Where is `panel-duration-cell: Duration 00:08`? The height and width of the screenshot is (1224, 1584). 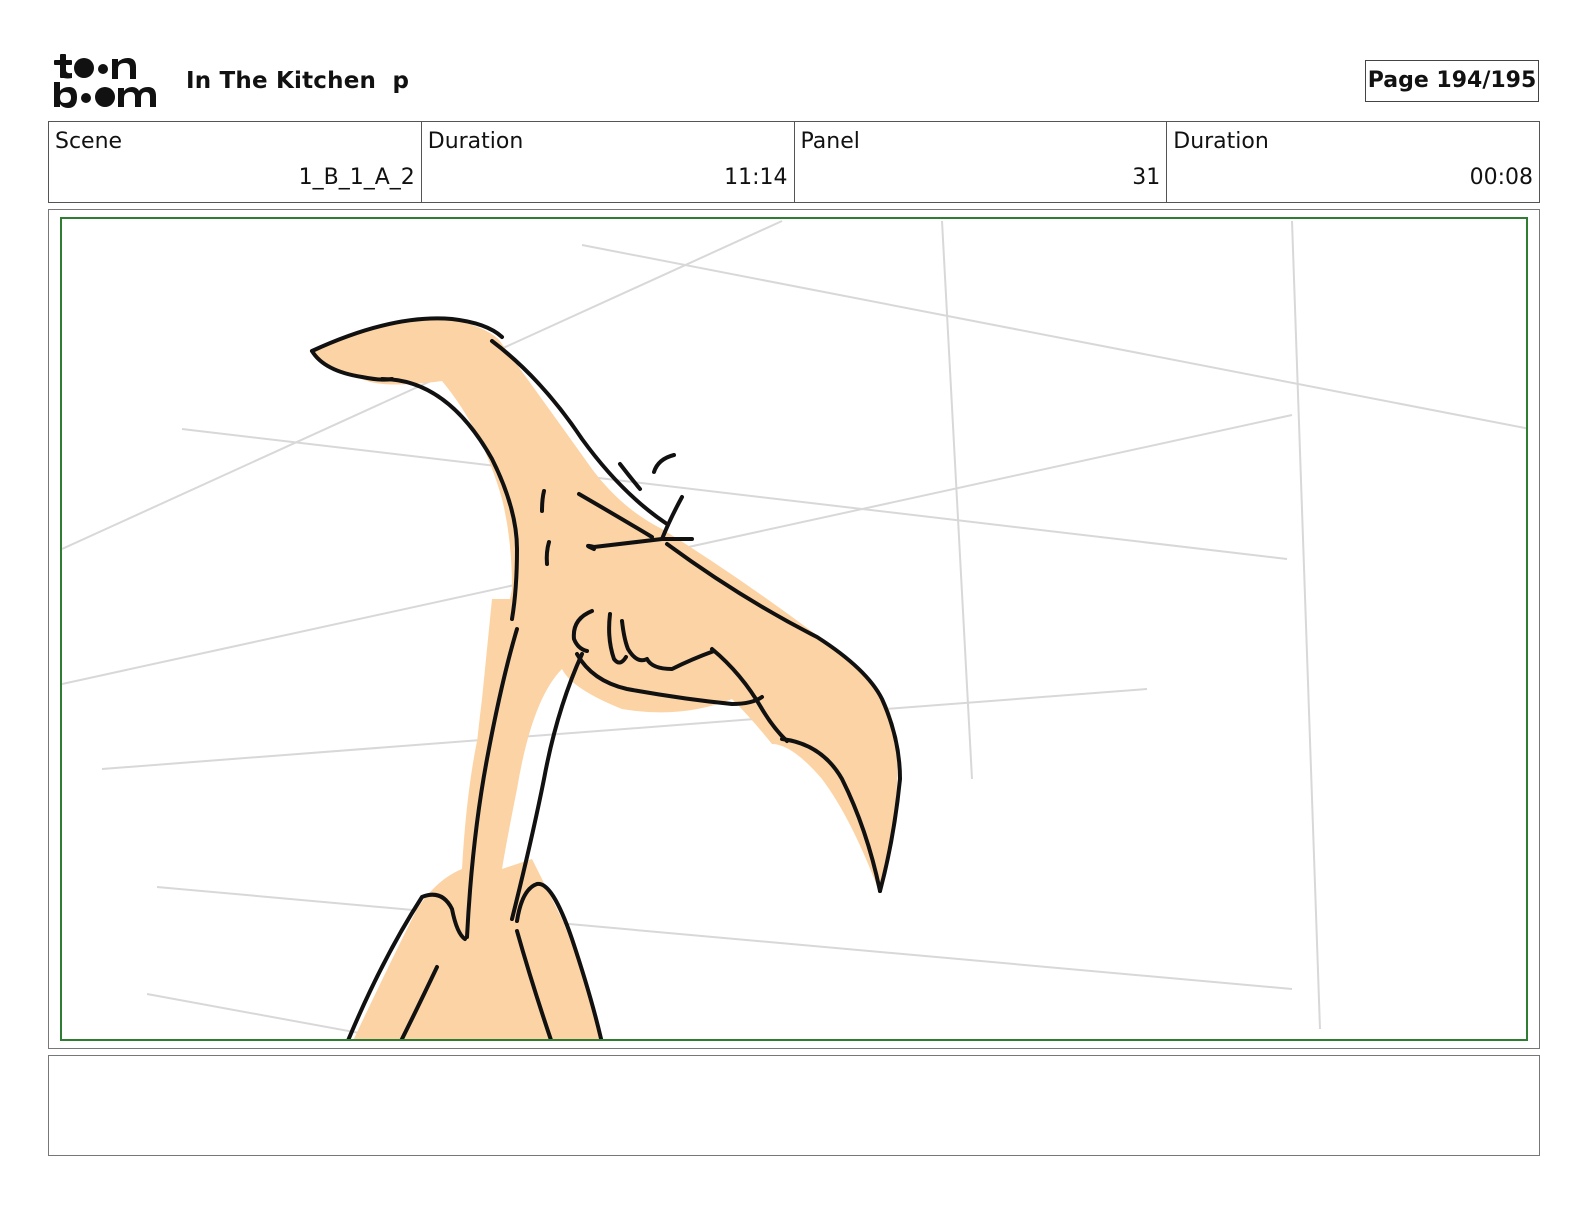 panel-duration-cell: Duration 00:08 is located at coordinates (1353, 162).